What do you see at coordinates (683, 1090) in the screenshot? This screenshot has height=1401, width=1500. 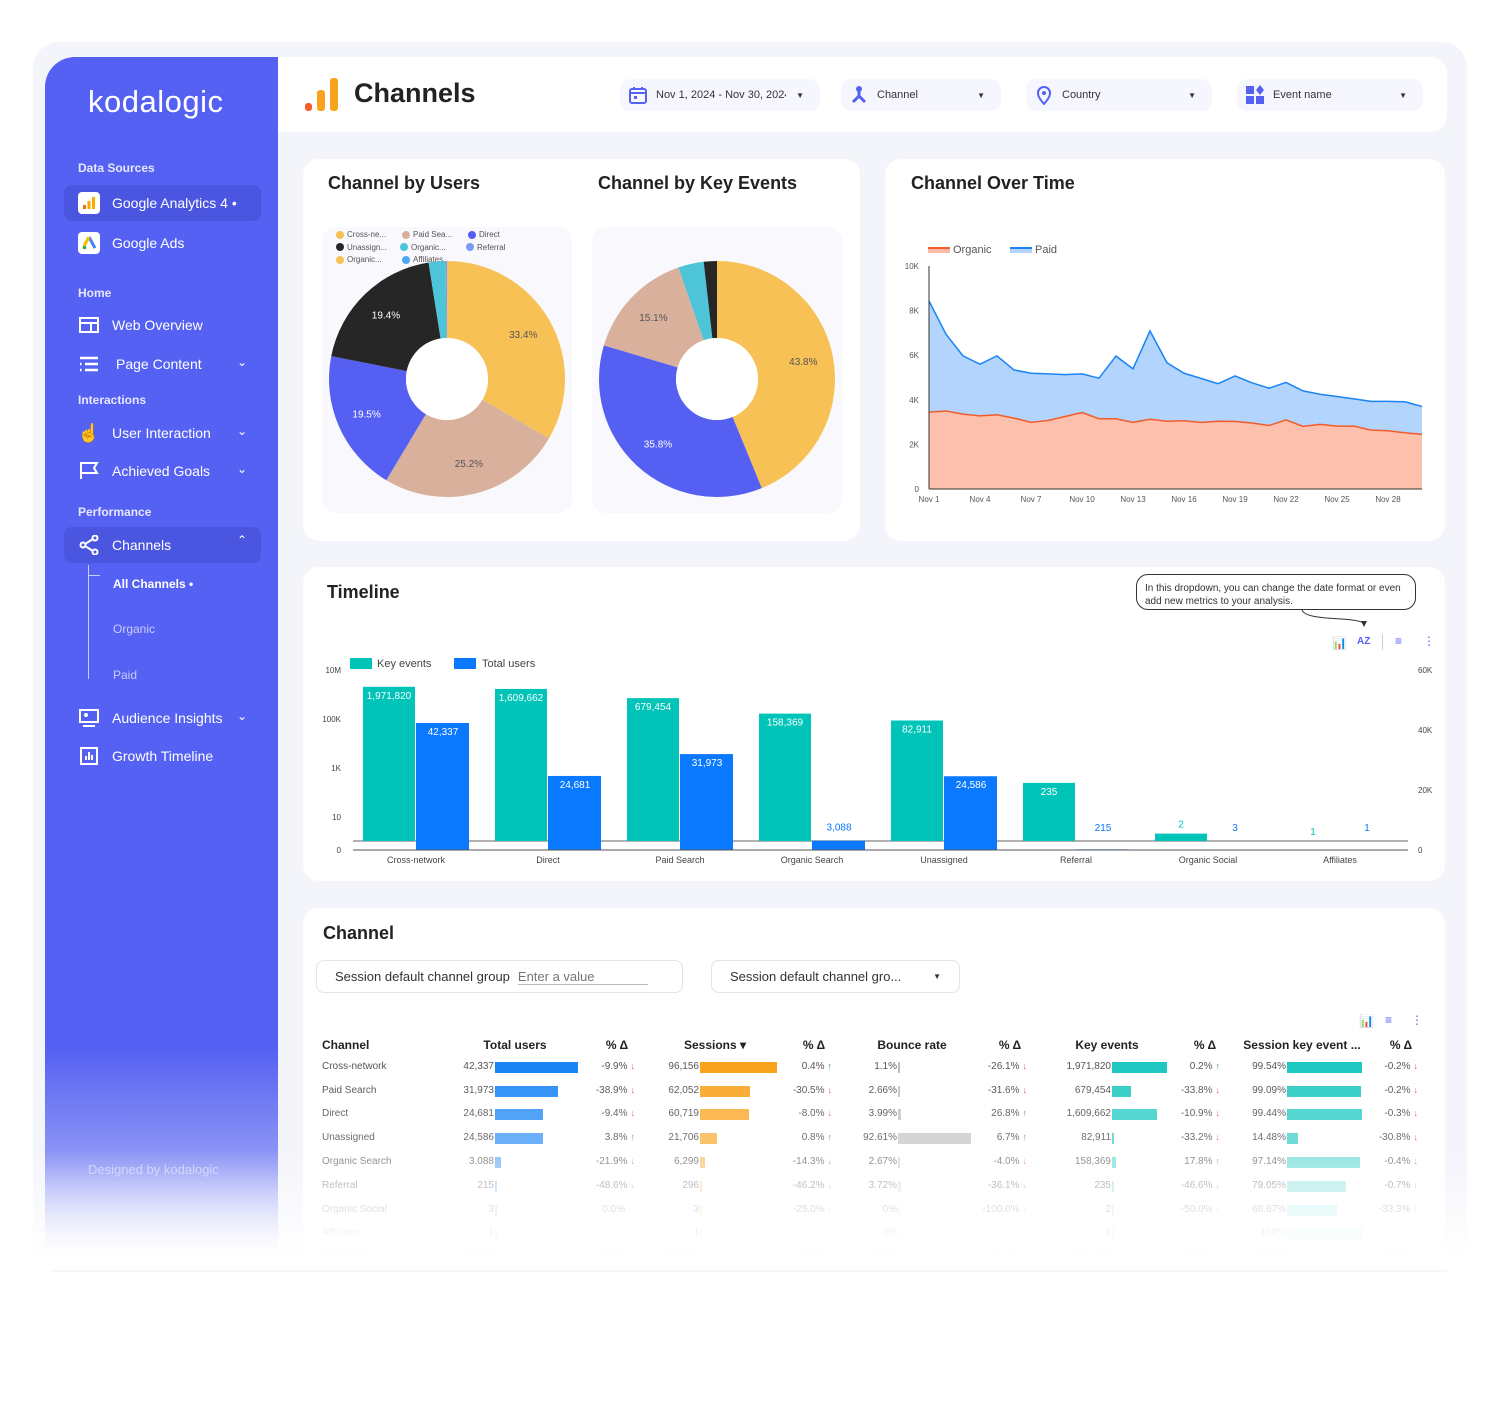 I see `cell-value: 62,052` at bounding box center [683, 1090].